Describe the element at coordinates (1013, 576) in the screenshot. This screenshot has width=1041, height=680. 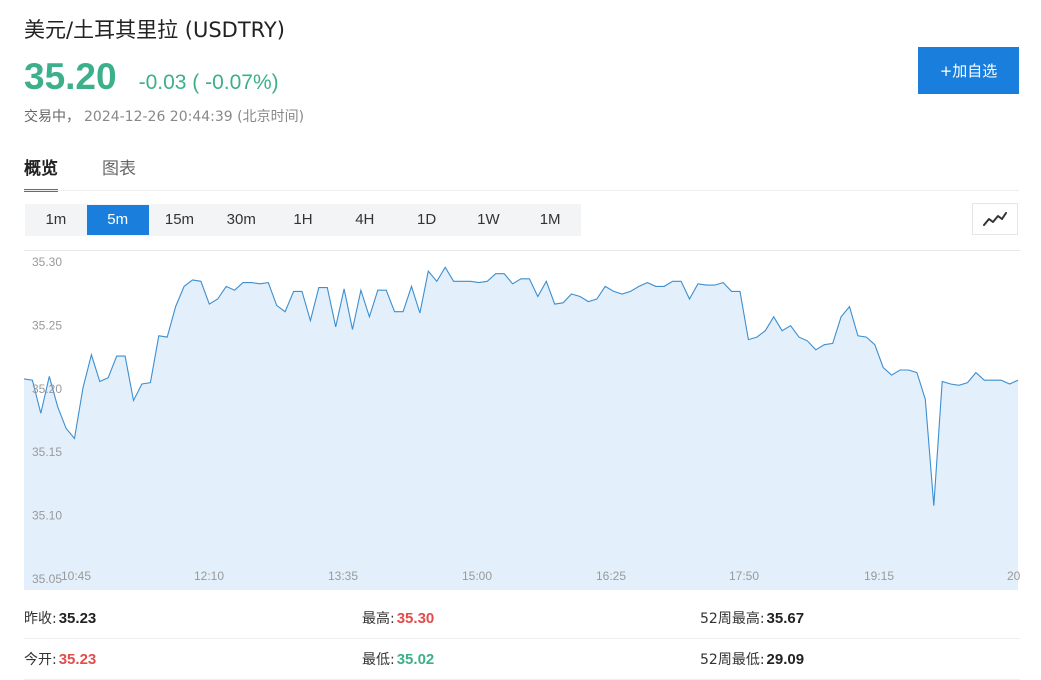
I see `x-tick-label: 20:4` at that location.